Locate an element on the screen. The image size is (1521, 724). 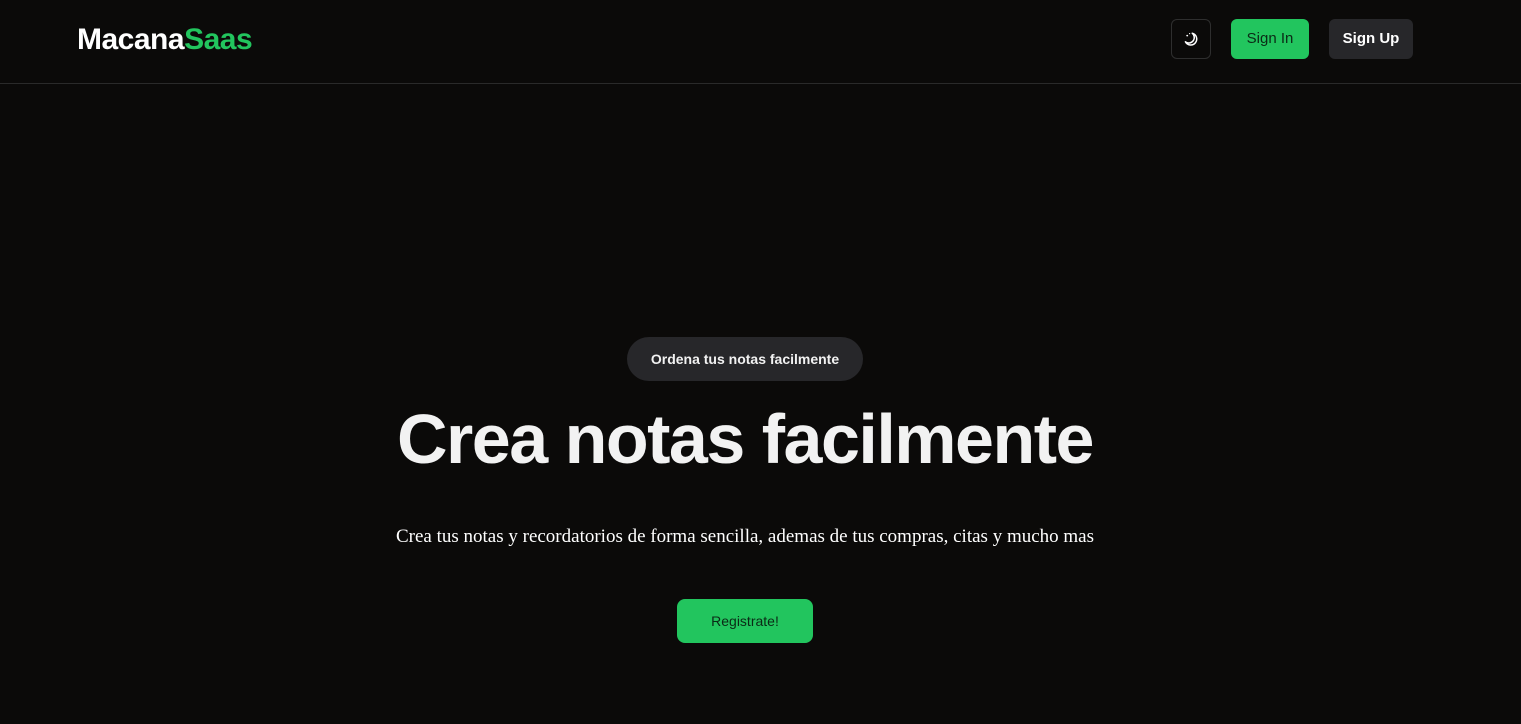
logo-text-saas: Saas is located at coordinates (218, 39).